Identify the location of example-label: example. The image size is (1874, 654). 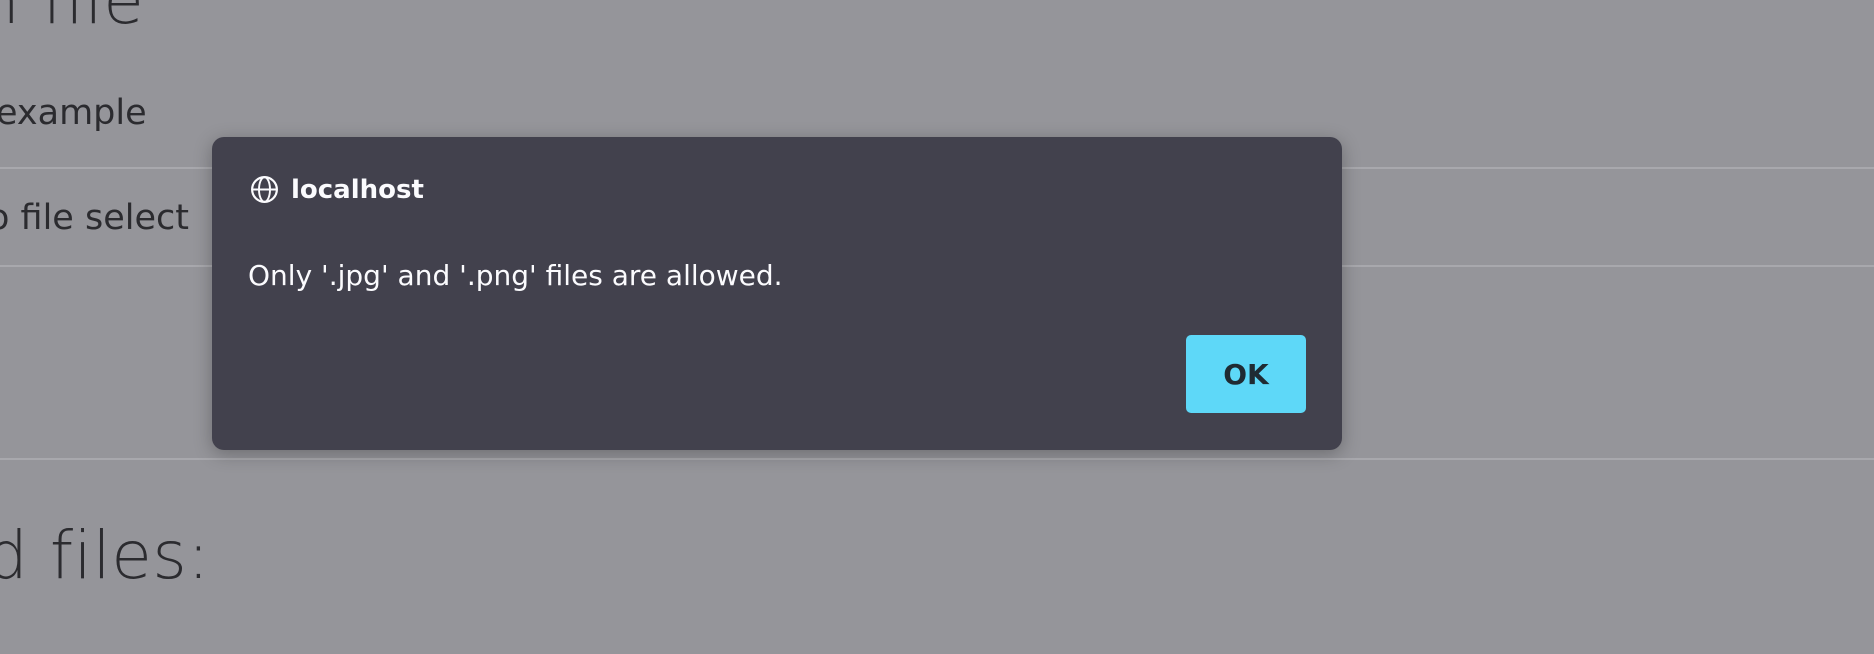
(73, 113).